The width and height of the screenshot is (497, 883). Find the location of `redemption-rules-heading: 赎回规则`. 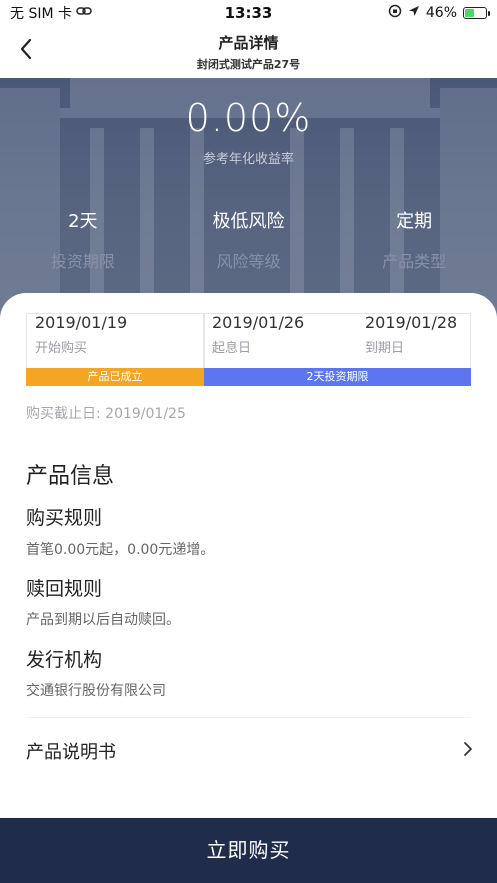

redemption-rules-heading: 赎回规则 is located at coordinates (64, 589).